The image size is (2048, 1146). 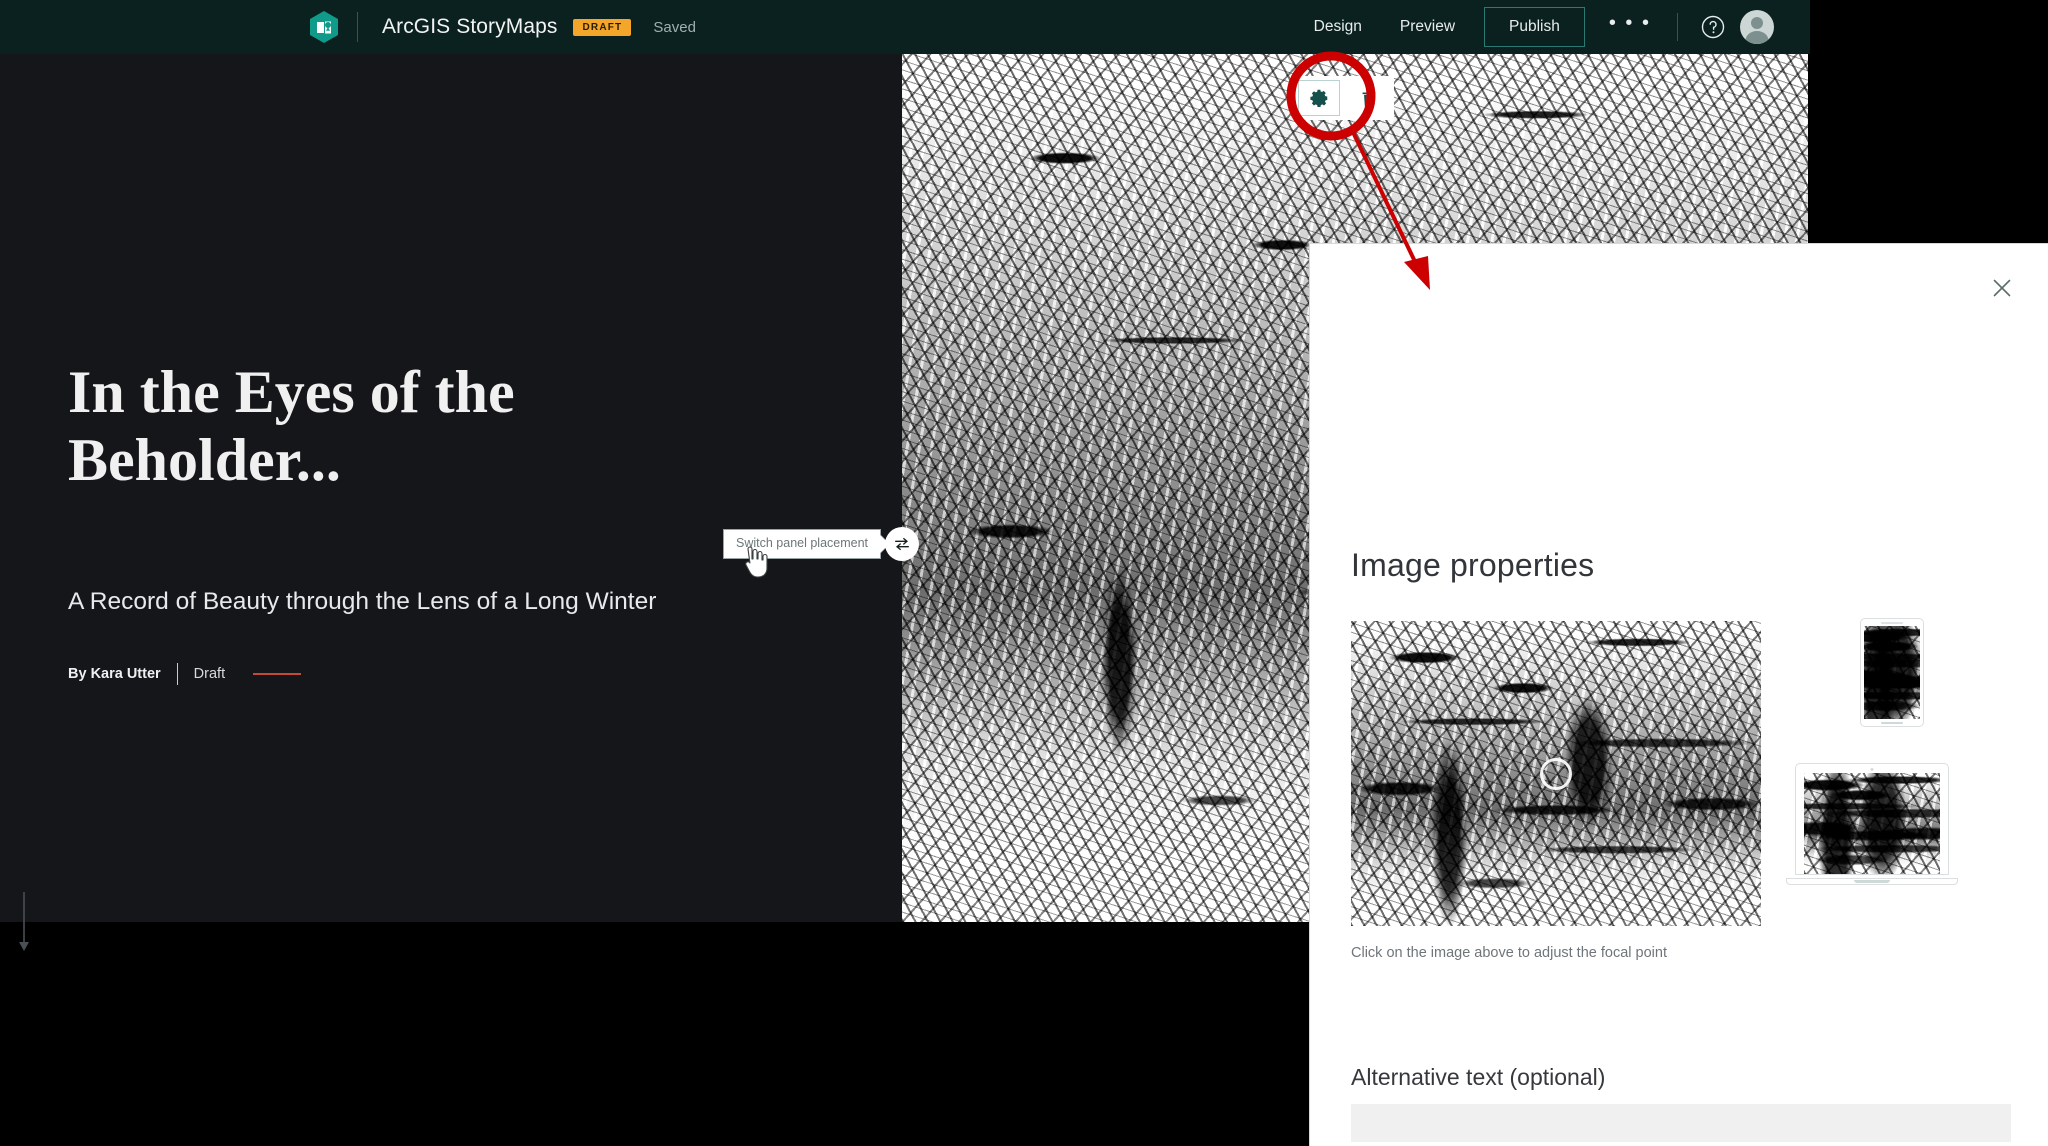 What do you see at coordinates (185, 674) in the screenshot?
I see `byline: By Kara Utter Draft` at bounding box center [185, 674].